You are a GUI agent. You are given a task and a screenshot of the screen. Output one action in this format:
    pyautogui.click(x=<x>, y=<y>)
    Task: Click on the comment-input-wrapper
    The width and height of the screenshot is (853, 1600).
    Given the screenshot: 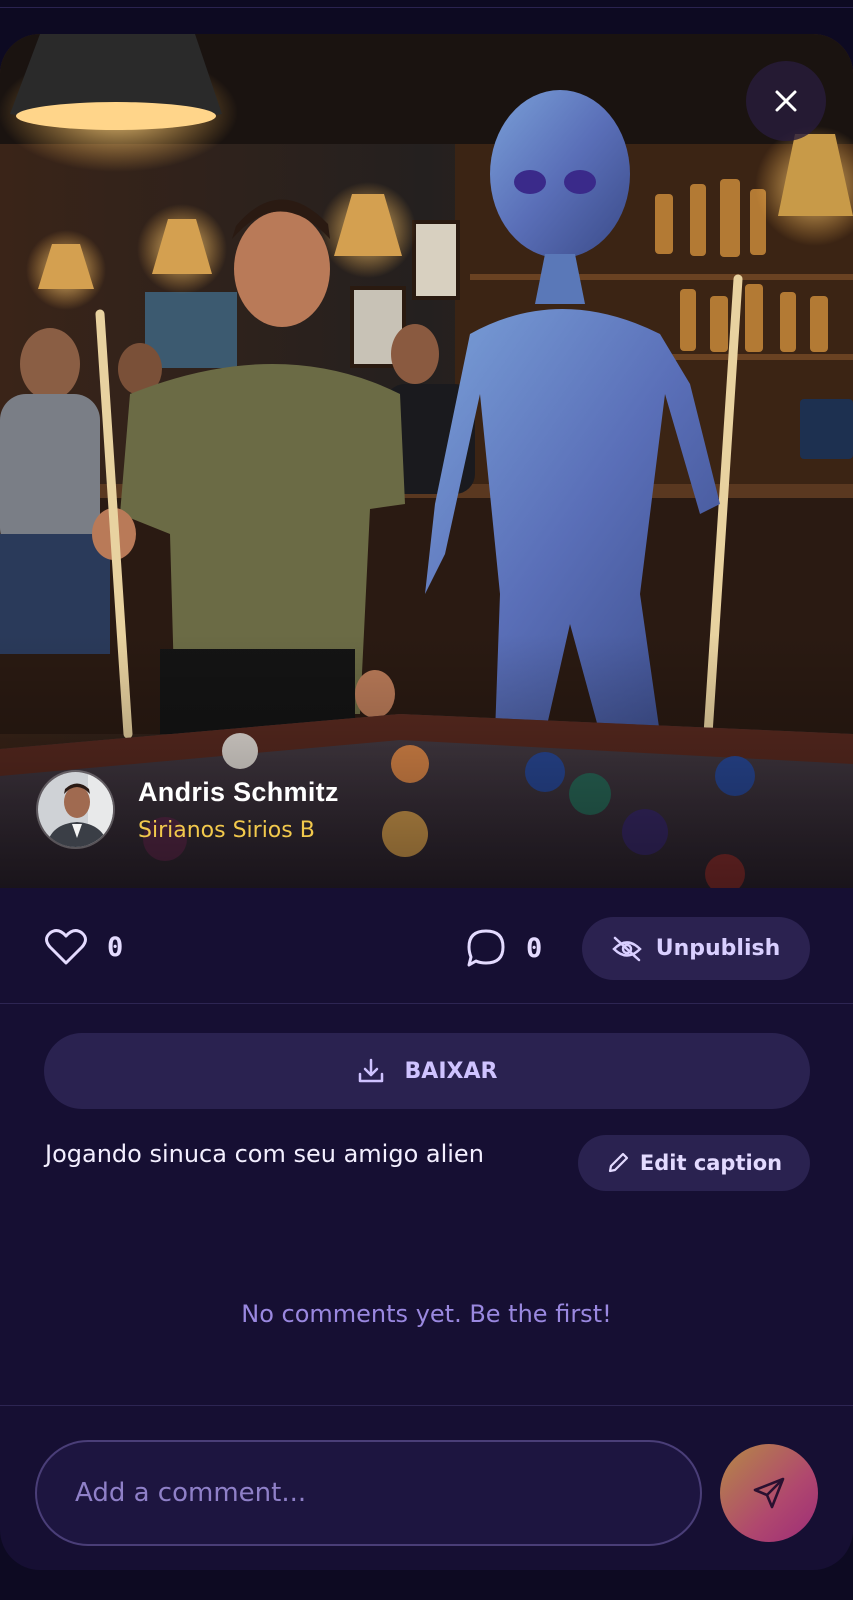 What is the action you would take?
    pyautogui.click(x=368, y=1493)
    